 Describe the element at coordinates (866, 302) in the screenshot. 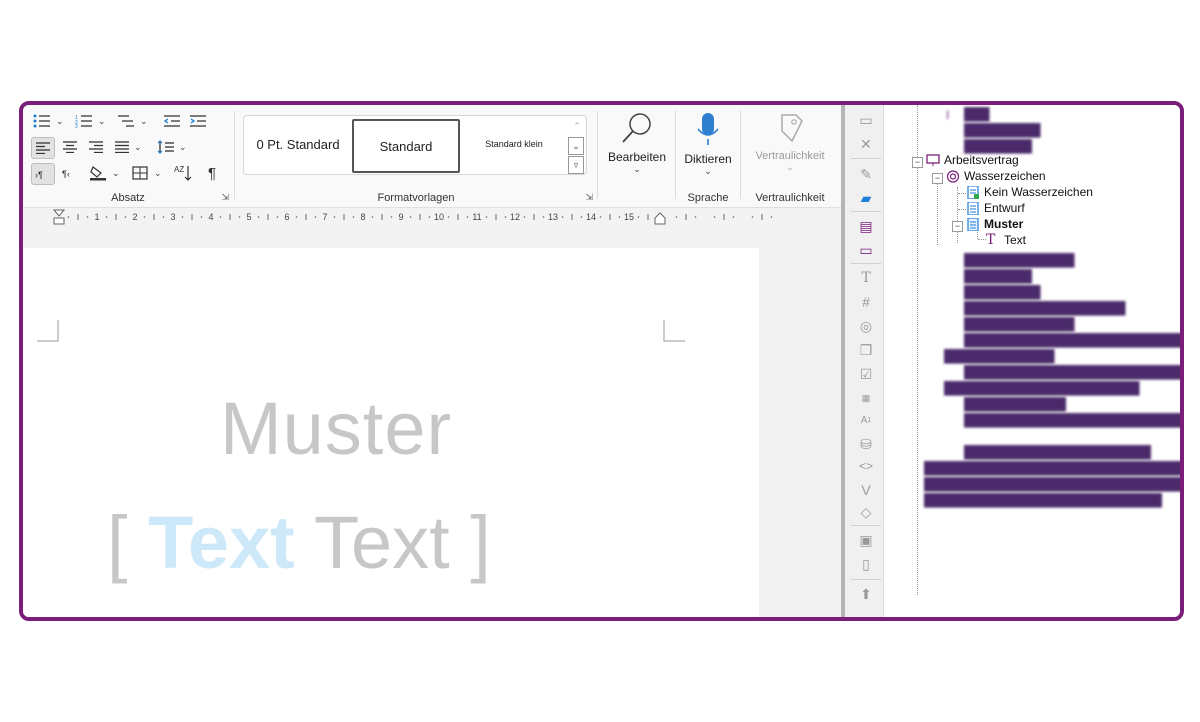

I see `number-field-icon: #` at that location.